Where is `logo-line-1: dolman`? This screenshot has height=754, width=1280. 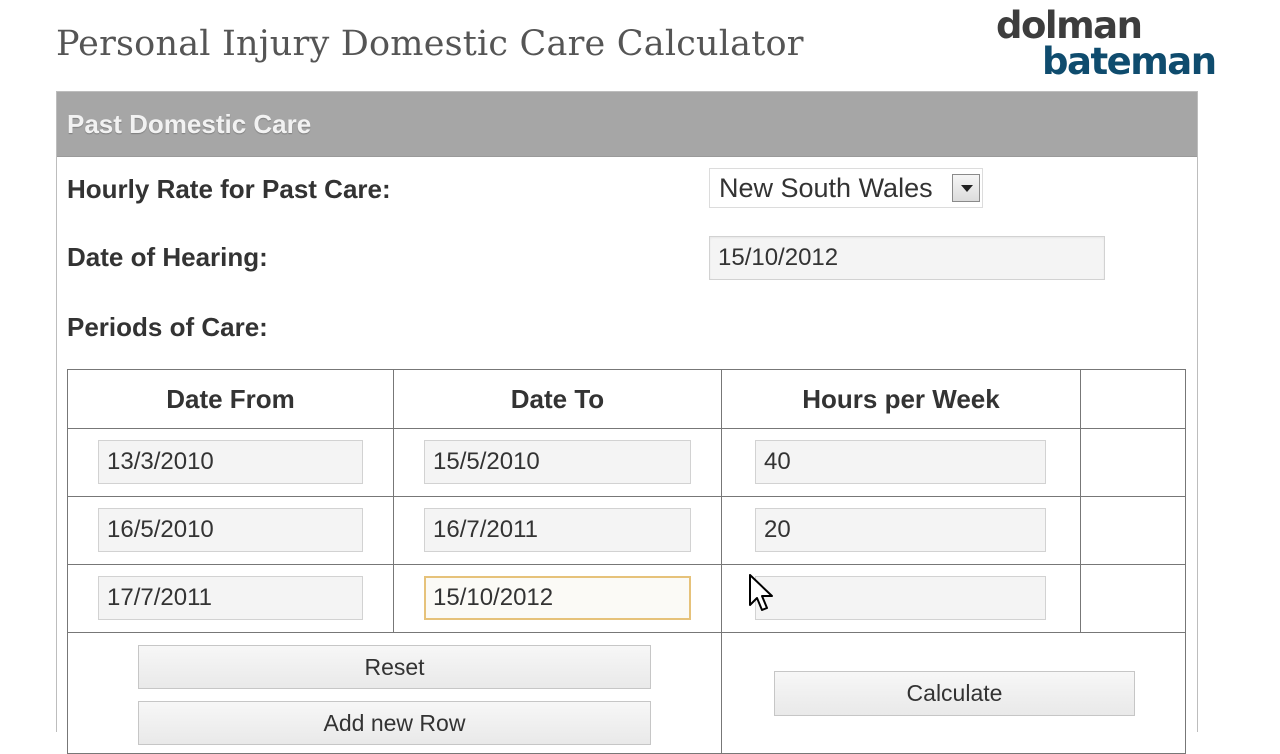
logo-line-1: dolman is located at coordinates (1069, 25).